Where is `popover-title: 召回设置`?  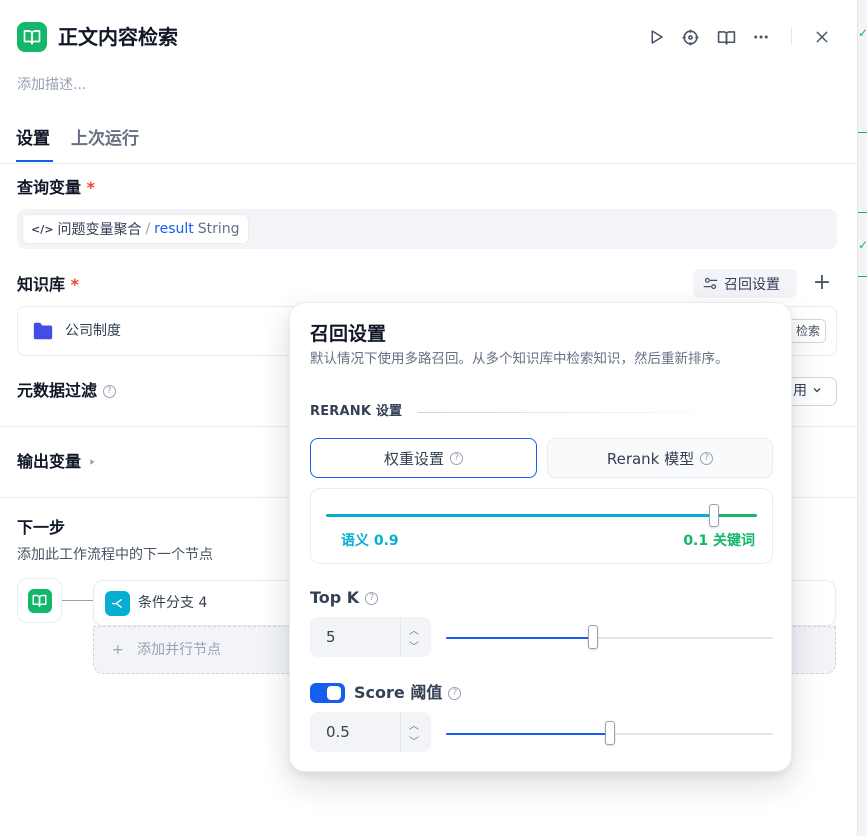
popover-title: 召回设置 is located at coordinates (348, 334).